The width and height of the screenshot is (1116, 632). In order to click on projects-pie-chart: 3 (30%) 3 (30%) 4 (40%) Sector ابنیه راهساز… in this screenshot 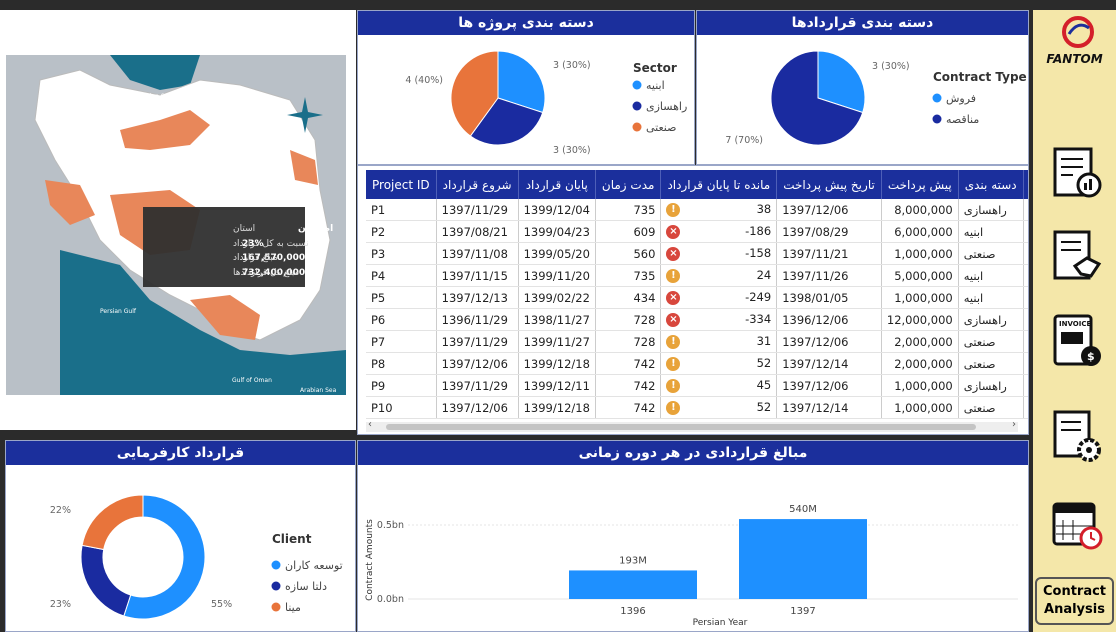, I will do `click(526, 100)`.